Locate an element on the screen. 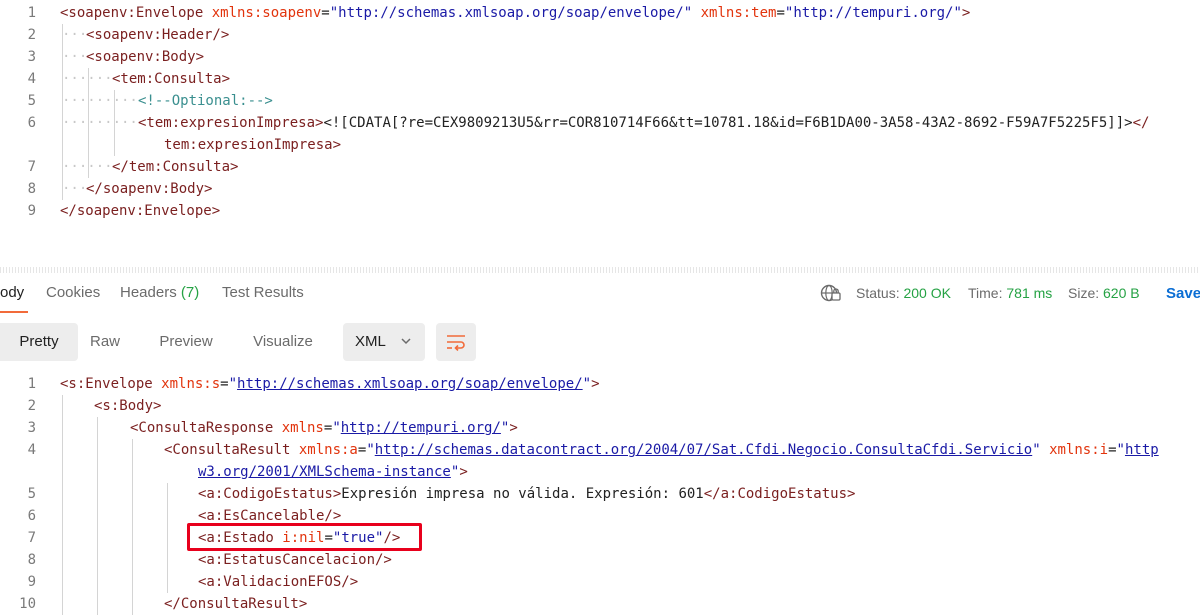 The height and width of the screenshot is (615, 1200). code-token: </a:CodigoEstatus> is located at coordinates (779, 494).